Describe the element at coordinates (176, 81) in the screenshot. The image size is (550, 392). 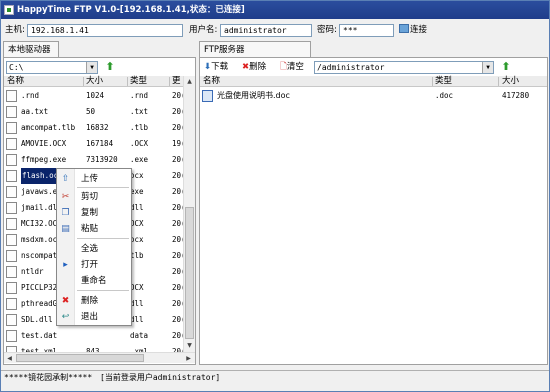
I see `col-modified: 更` at that location.